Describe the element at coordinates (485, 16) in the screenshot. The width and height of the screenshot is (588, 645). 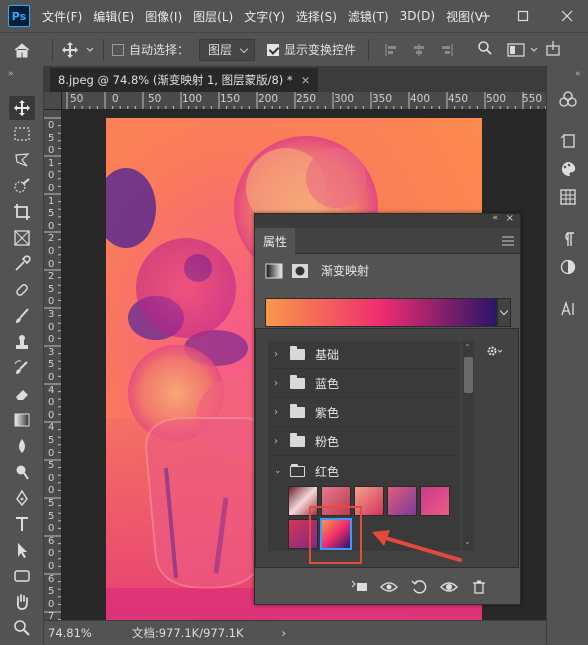
I see `minimize-icon` at that location.